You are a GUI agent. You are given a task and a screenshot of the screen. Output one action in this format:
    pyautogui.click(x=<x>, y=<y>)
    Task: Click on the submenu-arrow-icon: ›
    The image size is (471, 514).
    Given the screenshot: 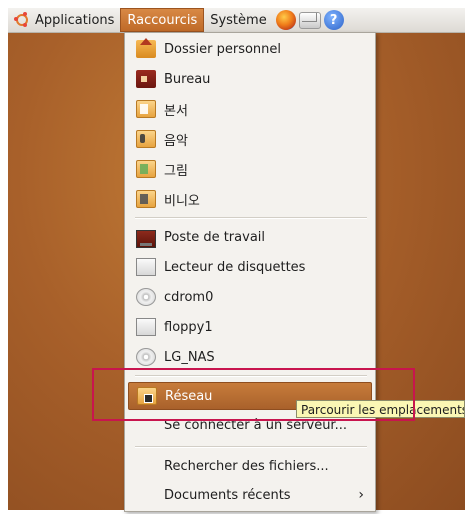 What is the action you would take?
    pyautogui.click(x=361, y=495)
    